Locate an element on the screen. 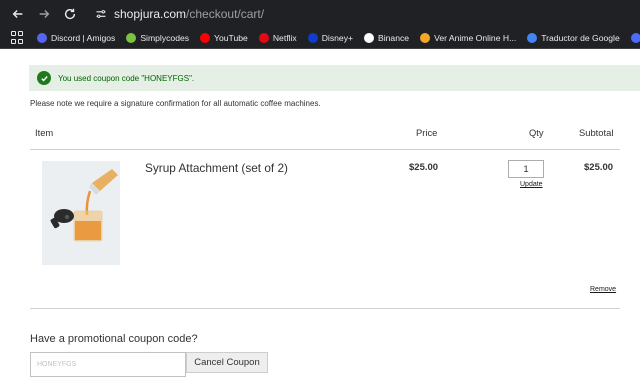 The height and width of the screenshot is (387, 640). back-button is located at coordinates (18, 14).